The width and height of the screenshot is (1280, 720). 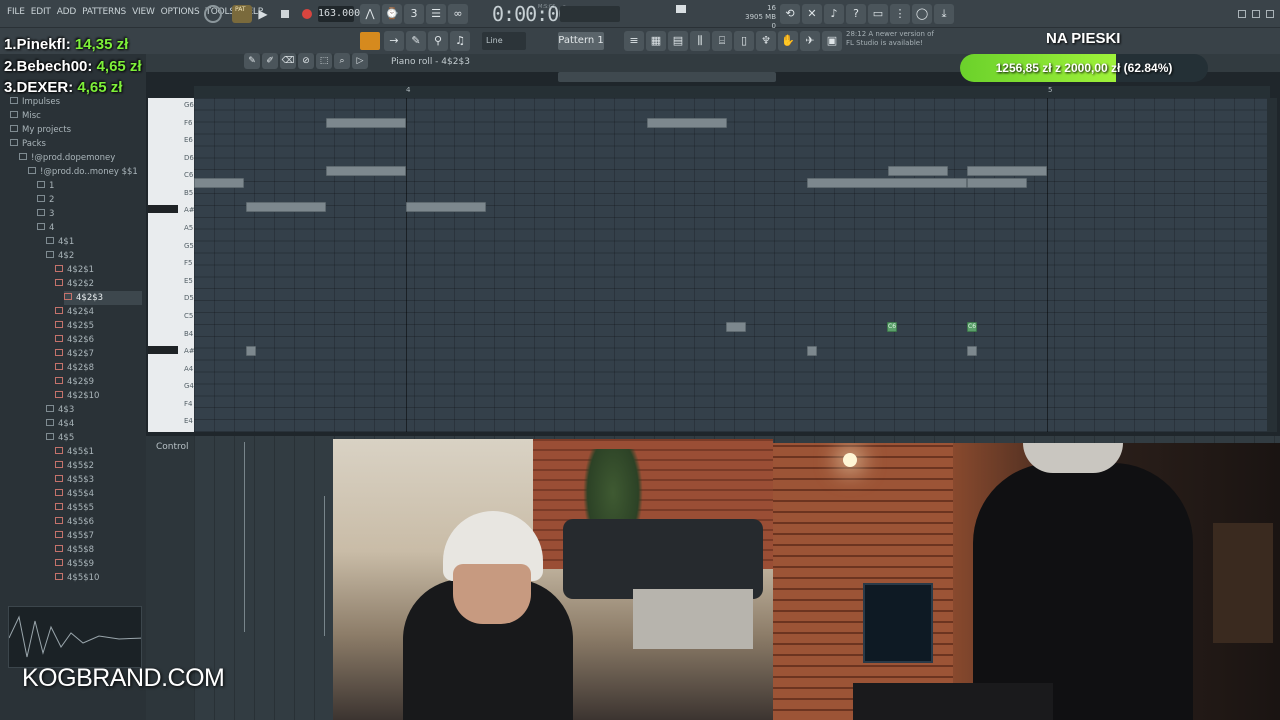 I want to click on piano-roll-icon: ▤, so click(x=678, y=41).